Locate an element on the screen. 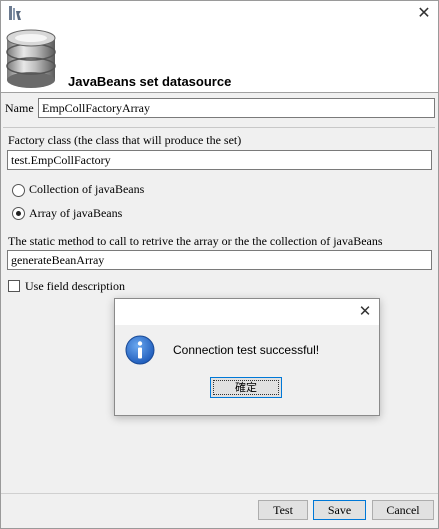 This screenshot has width=439, height=529. info-icon is located at coordinates (140, 350).